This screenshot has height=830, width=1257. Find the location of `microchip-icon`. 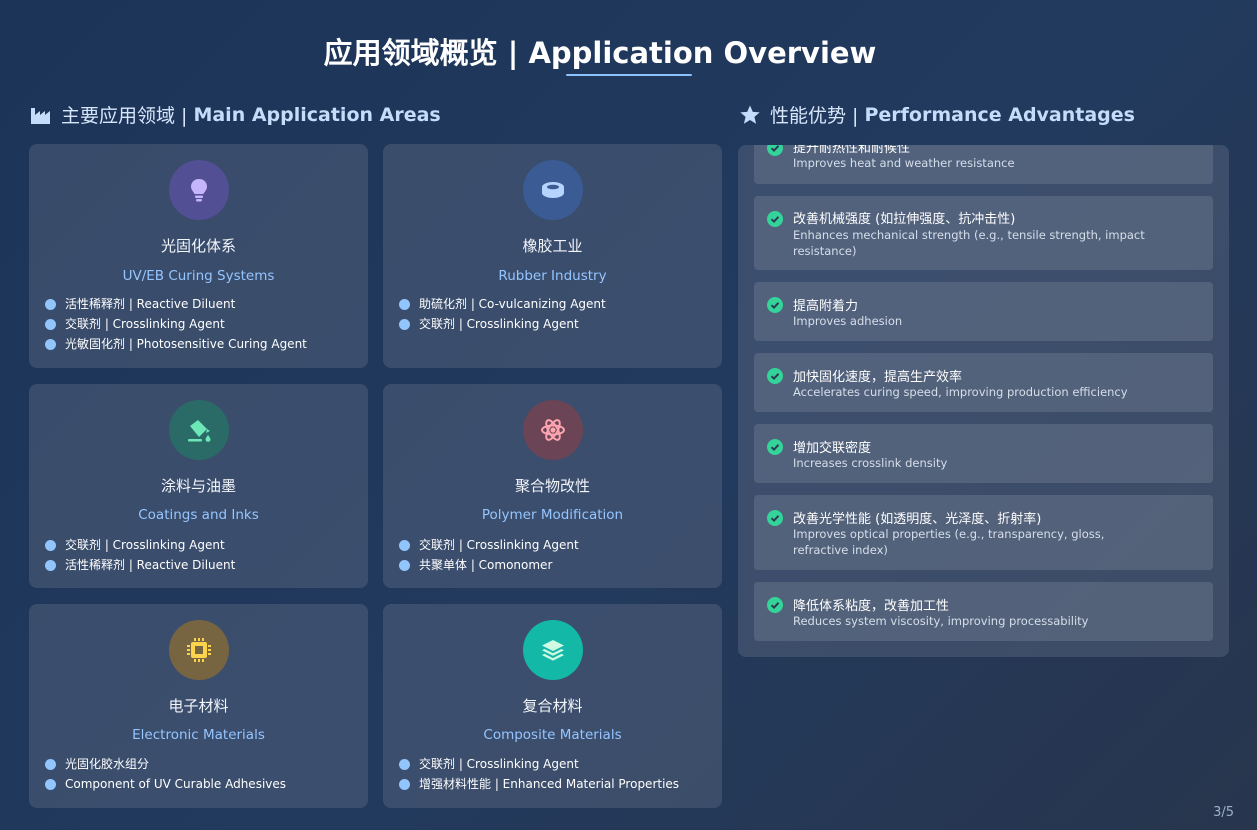

microchip-icon is located at coordinates (199, 650).